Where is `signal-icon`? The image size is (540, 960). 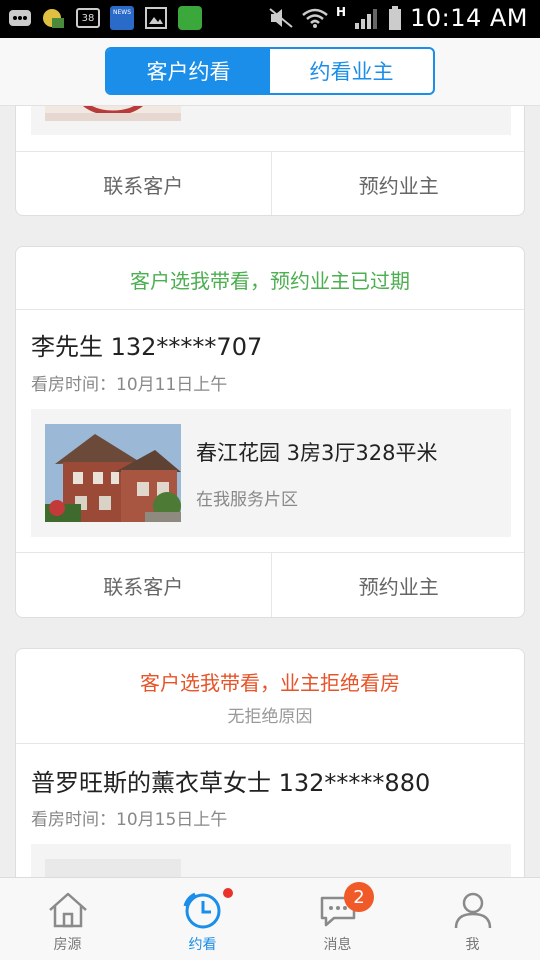
signal-icon is located at coordinates (366, 19).